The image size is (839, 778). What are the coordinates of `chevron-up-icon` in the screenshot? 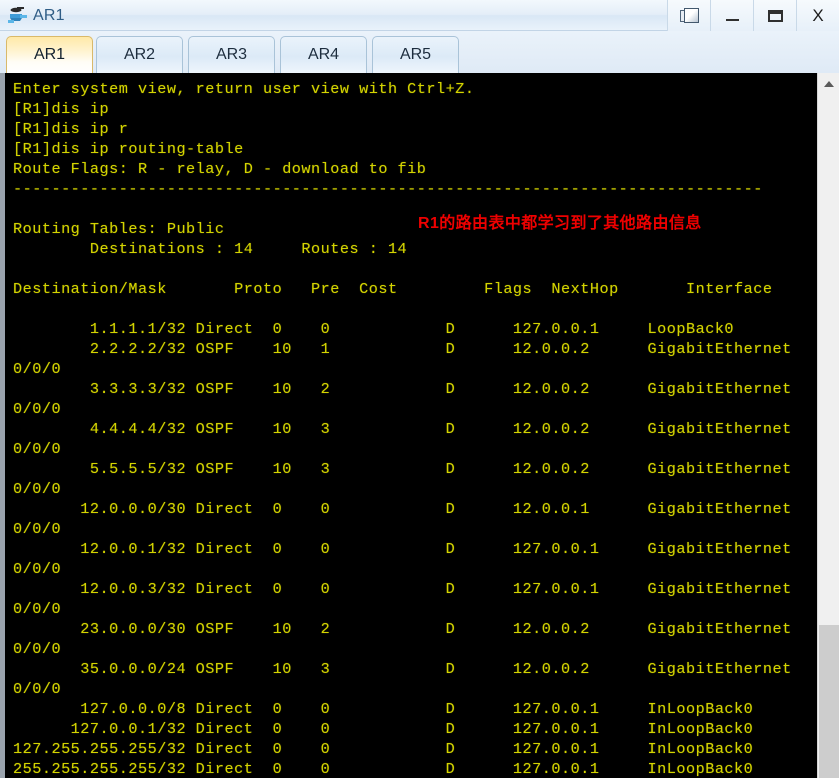 It's located at (828, 83).